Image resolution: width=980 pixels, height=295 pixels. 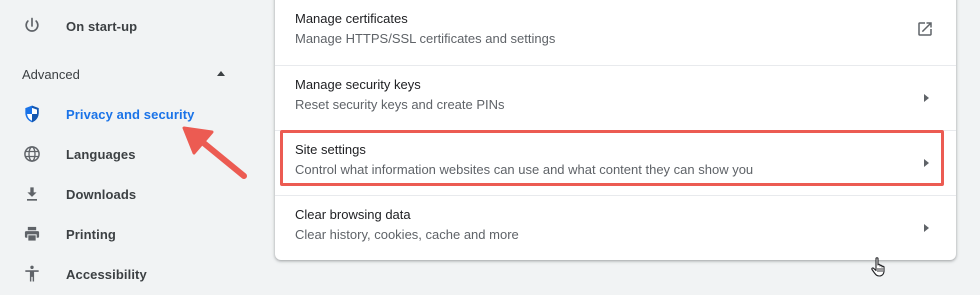 I want to click on advanced-label: Advanced, so click(x=51, y=74).